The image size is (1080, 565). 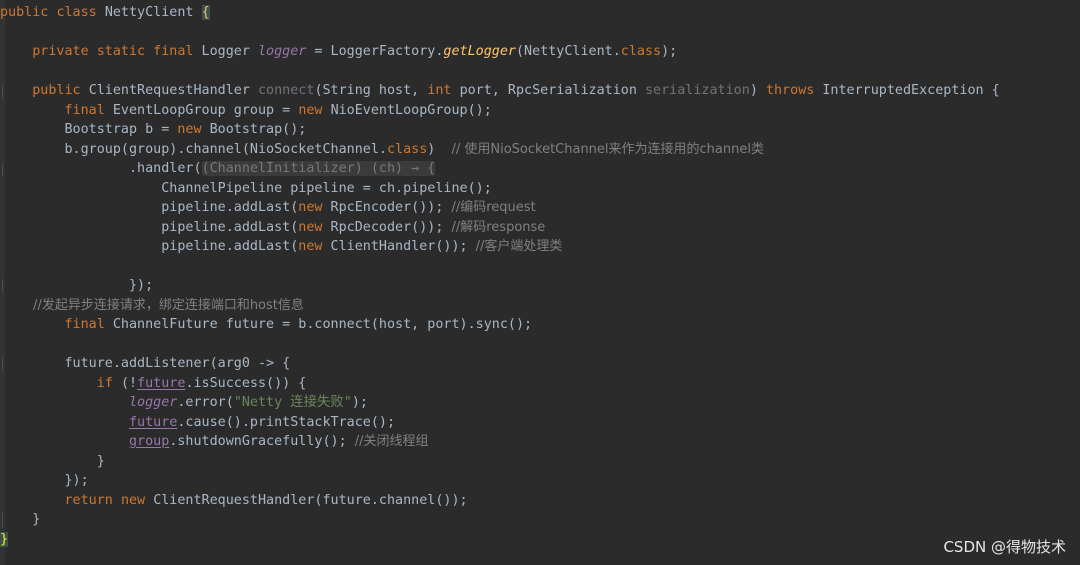 What do you see at coordinates (153, 12) in the screenshot?
I see `code-token-cls: NettyClient` at bounding box center [153, 12].